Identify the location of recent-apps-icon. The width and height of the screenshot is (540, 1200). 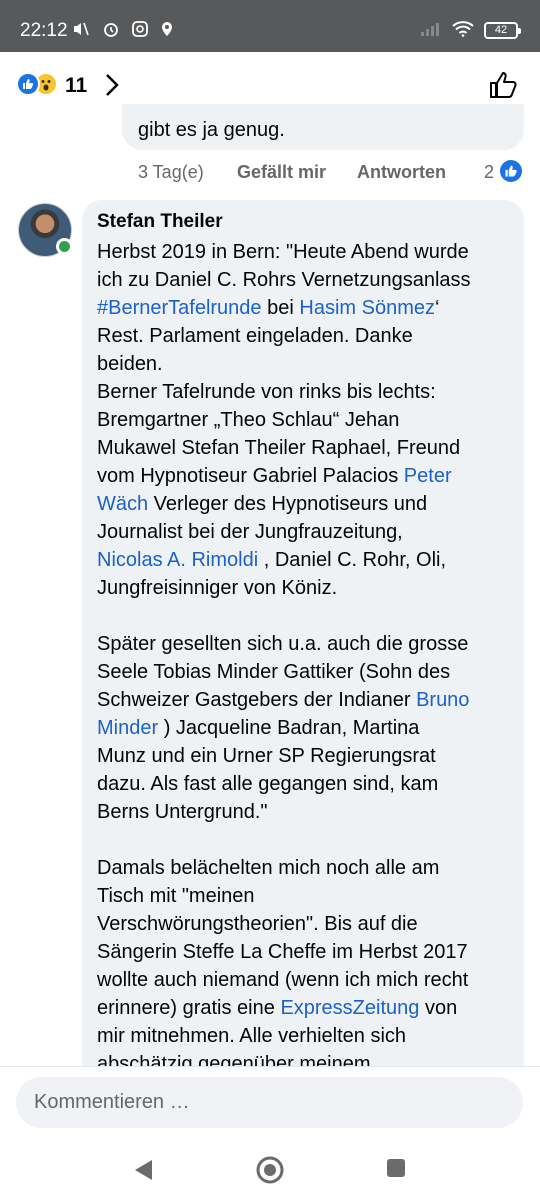
(396, 1170).